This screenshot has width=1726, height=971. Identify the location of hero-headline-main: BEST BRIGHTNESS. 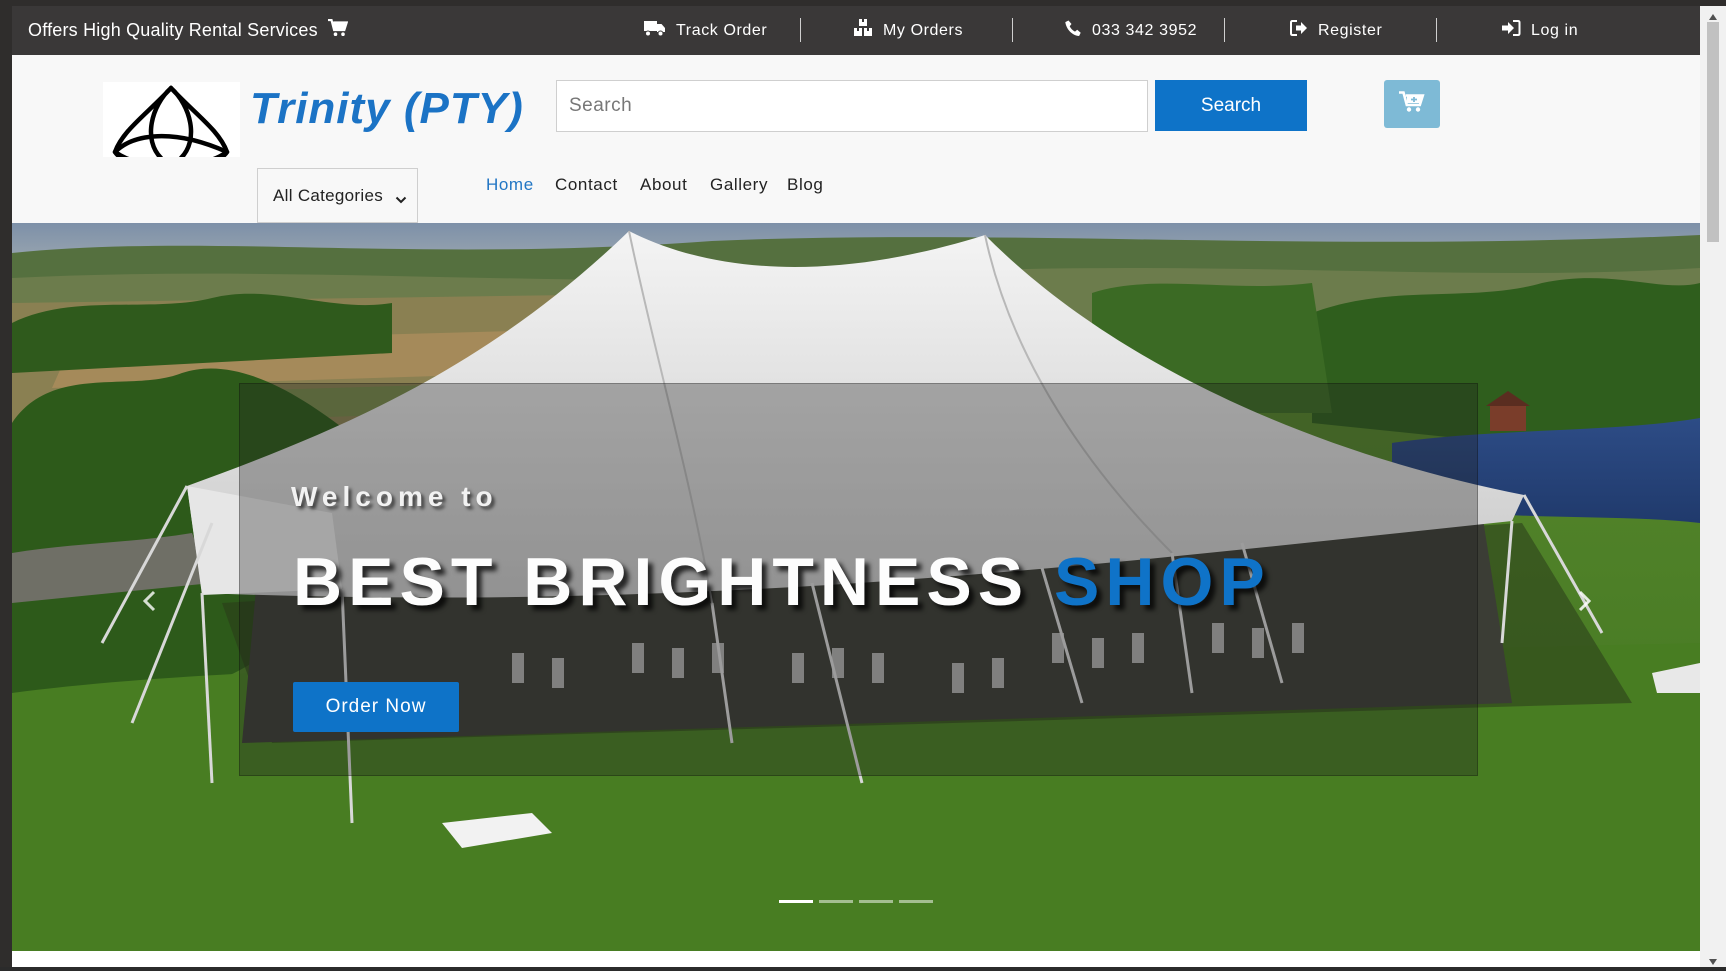
(661, 582).